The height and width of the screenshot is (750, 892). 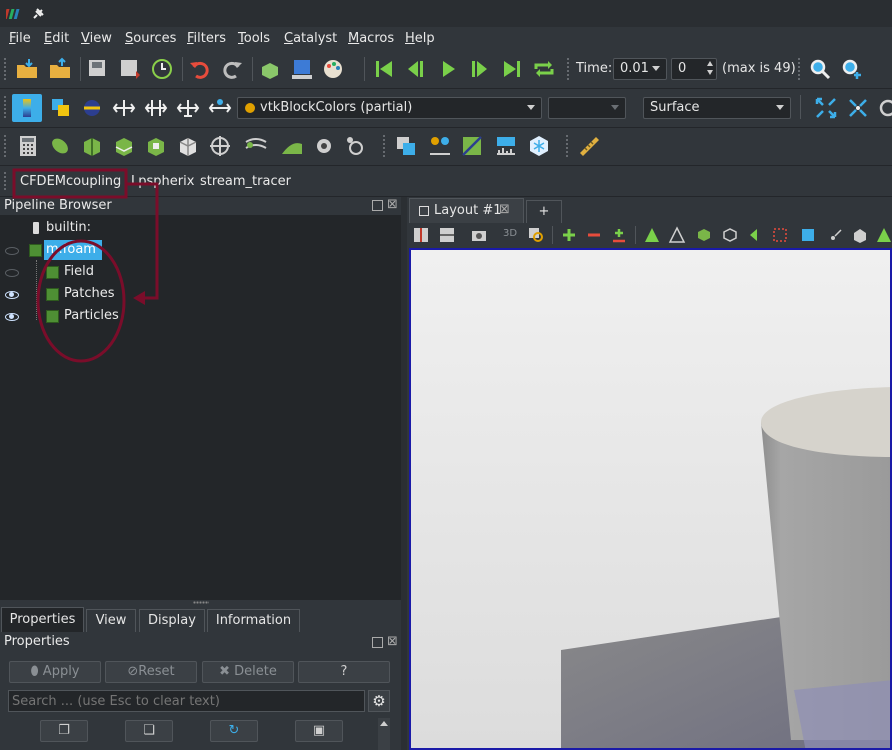 What do you see at coordinates (384, 69) in the screenshot?
I see `first-frame-icon` at bounding box center [384, 69].